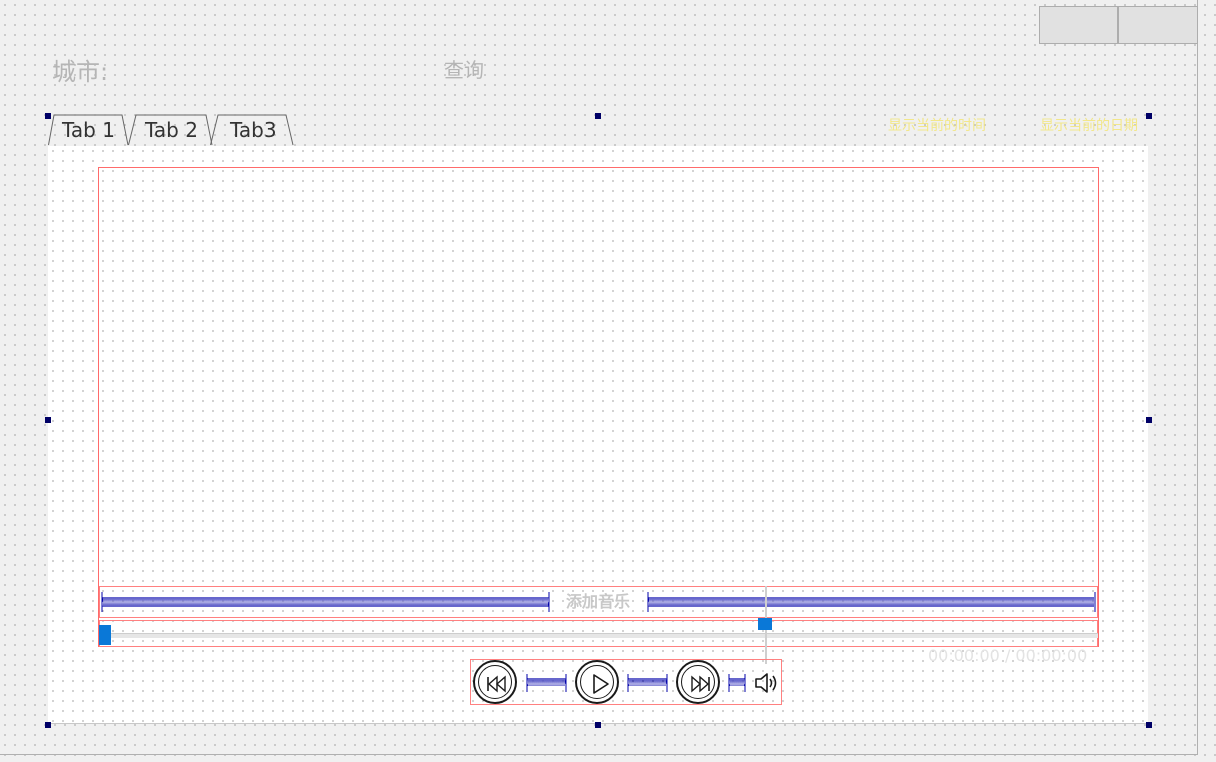 The height and width of the screenshot is (762, 1216). I want to click on query-button: 查询, so click(464, 68).